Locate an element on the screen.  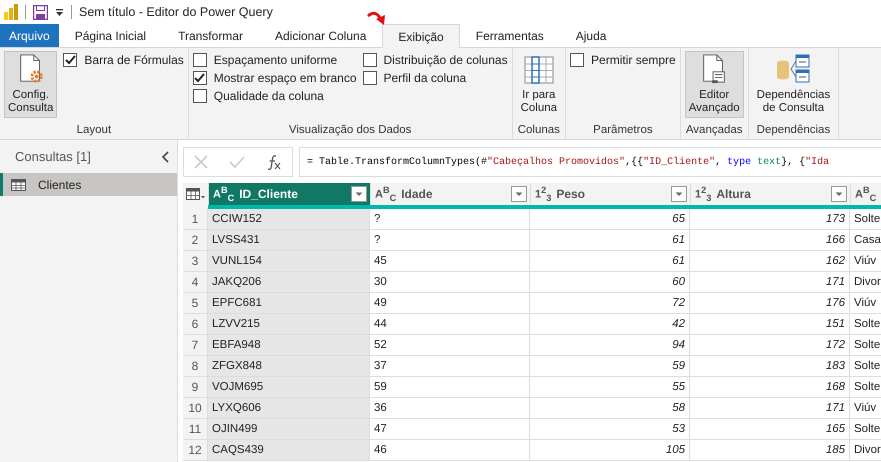
row-number: 7 is located at coordinates (195, 345).